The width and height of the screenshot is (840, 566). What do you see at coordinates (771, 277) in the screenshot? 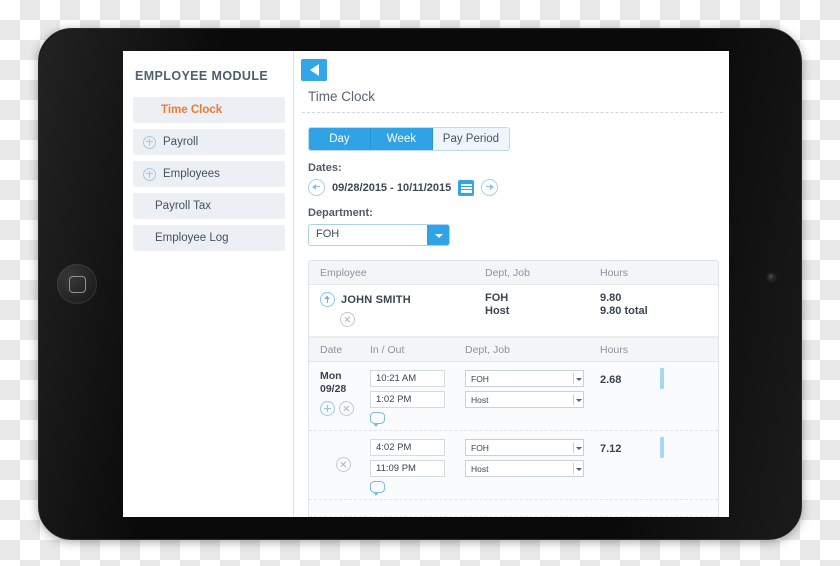
I see `front-camera-icon` at bounding box center [771, 277].